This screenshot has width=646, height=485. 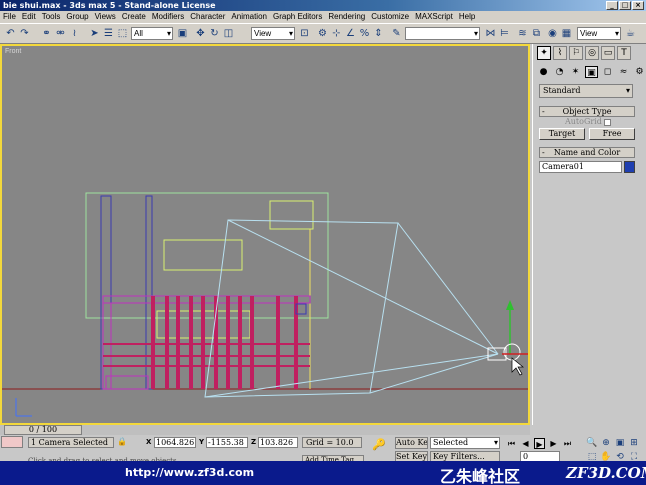 What do you see at coordinates (152, 33) in the screenshot?
I see `selection-filter-dropdown: All` at bounding box center [152, 33].